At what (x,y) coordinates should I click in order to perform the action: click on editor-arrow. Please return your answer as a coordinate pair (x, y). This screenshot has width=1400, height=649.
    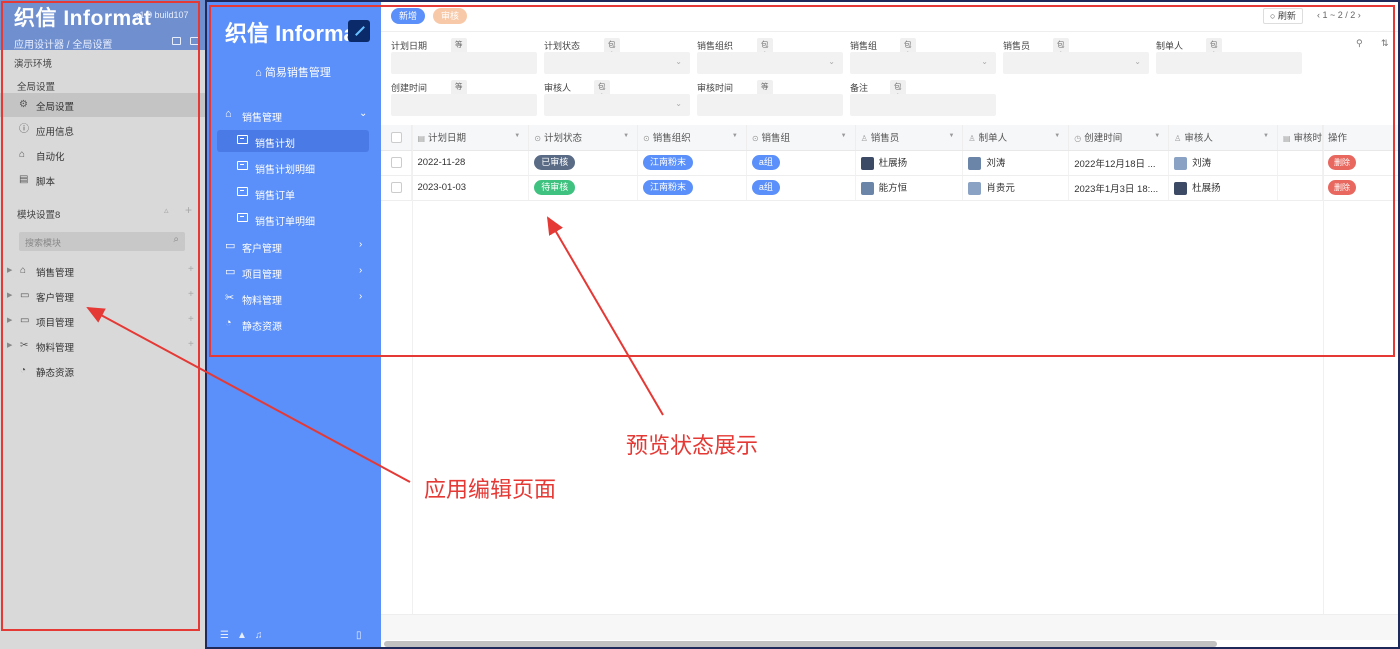
    Looking at the image, I should click on (248, 395).